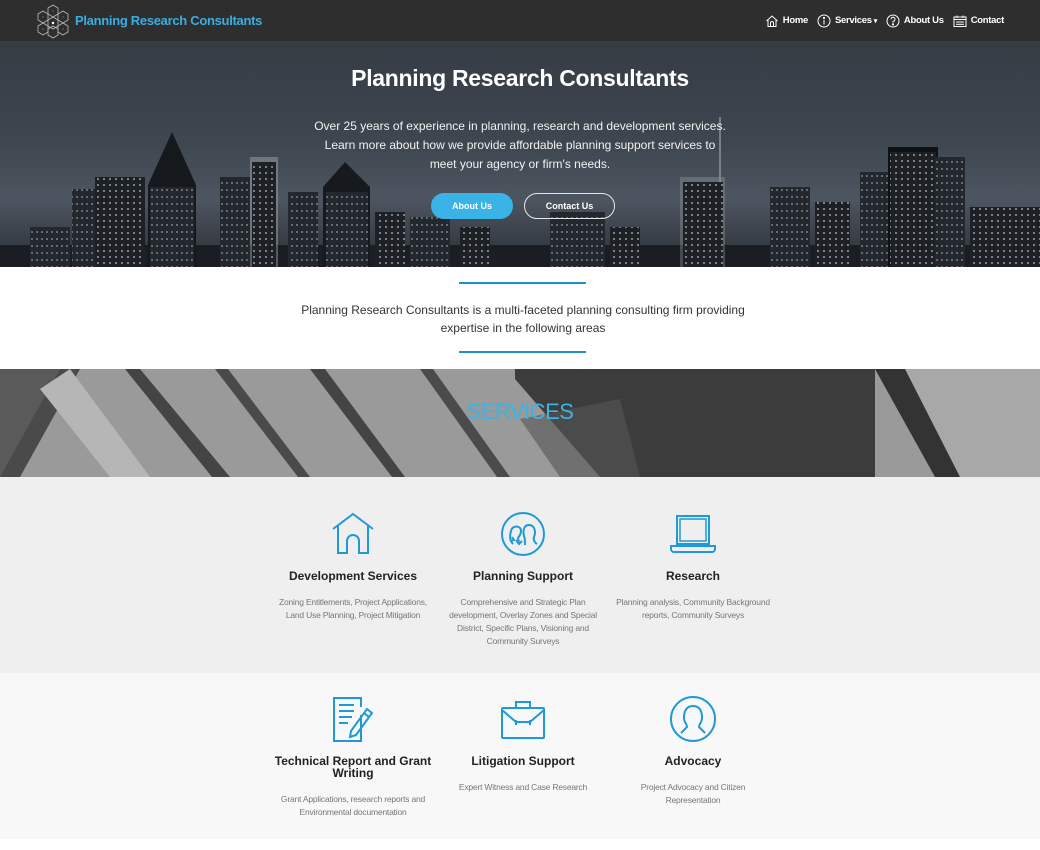 This screenshot has height=850, width=1040. What do you see at coordinates (53, 21) in the screenshot?
I see `hexagon-logo-icon` at bounding box center [53, 21].